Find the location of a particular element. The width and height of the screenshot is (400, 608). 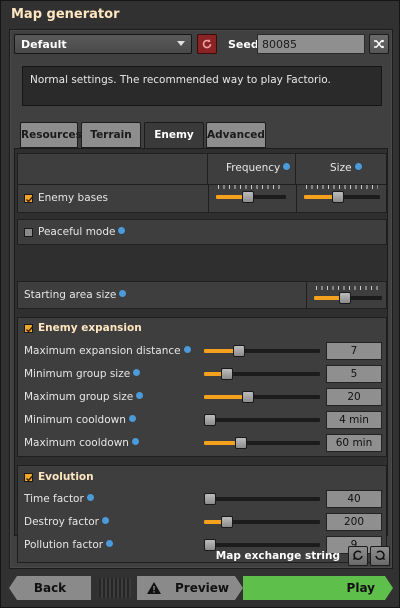

header-spacer is located at coordinates (113, 169).